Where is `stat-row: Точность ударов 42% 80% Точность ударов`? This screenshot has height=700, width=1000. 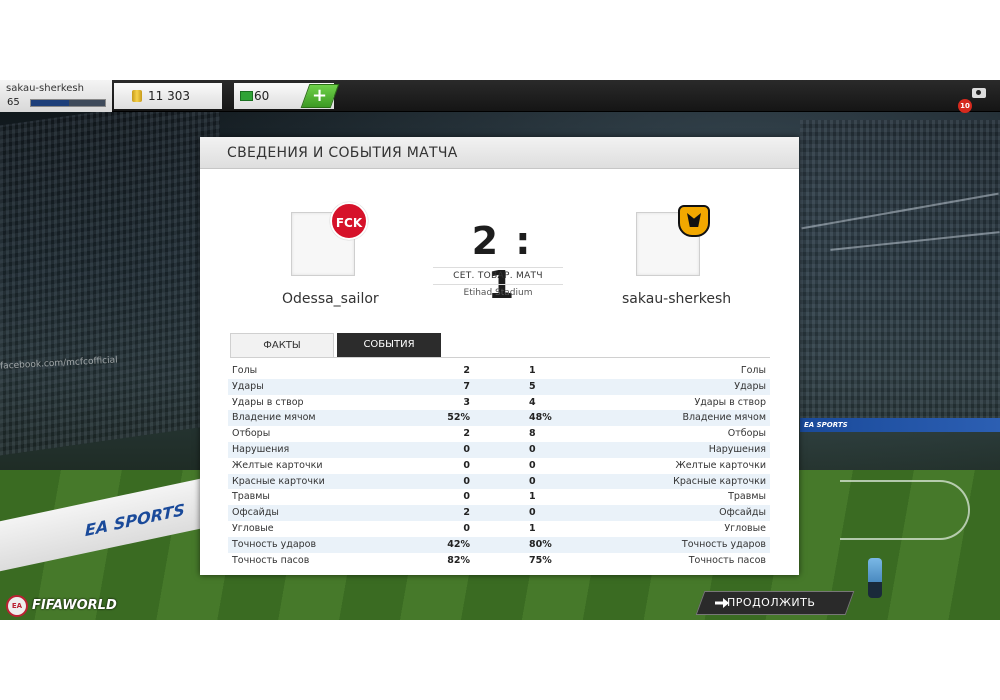
stat-row: Точность ударов 42% 80% Точность ударов is located at coordinates (499, 544).